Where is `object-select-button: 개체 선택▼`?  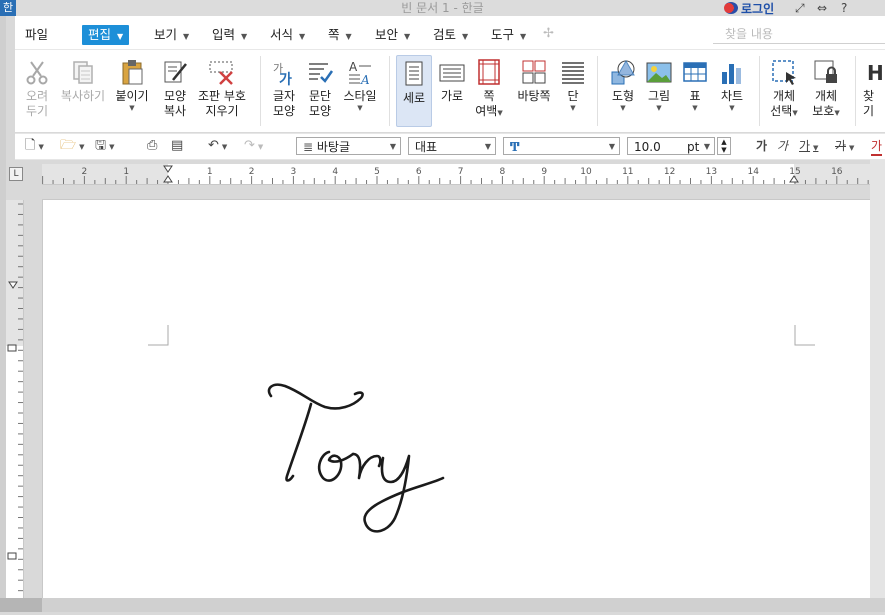
object-select-button: 개체 선택▼ is located at coordinates (784, 90).